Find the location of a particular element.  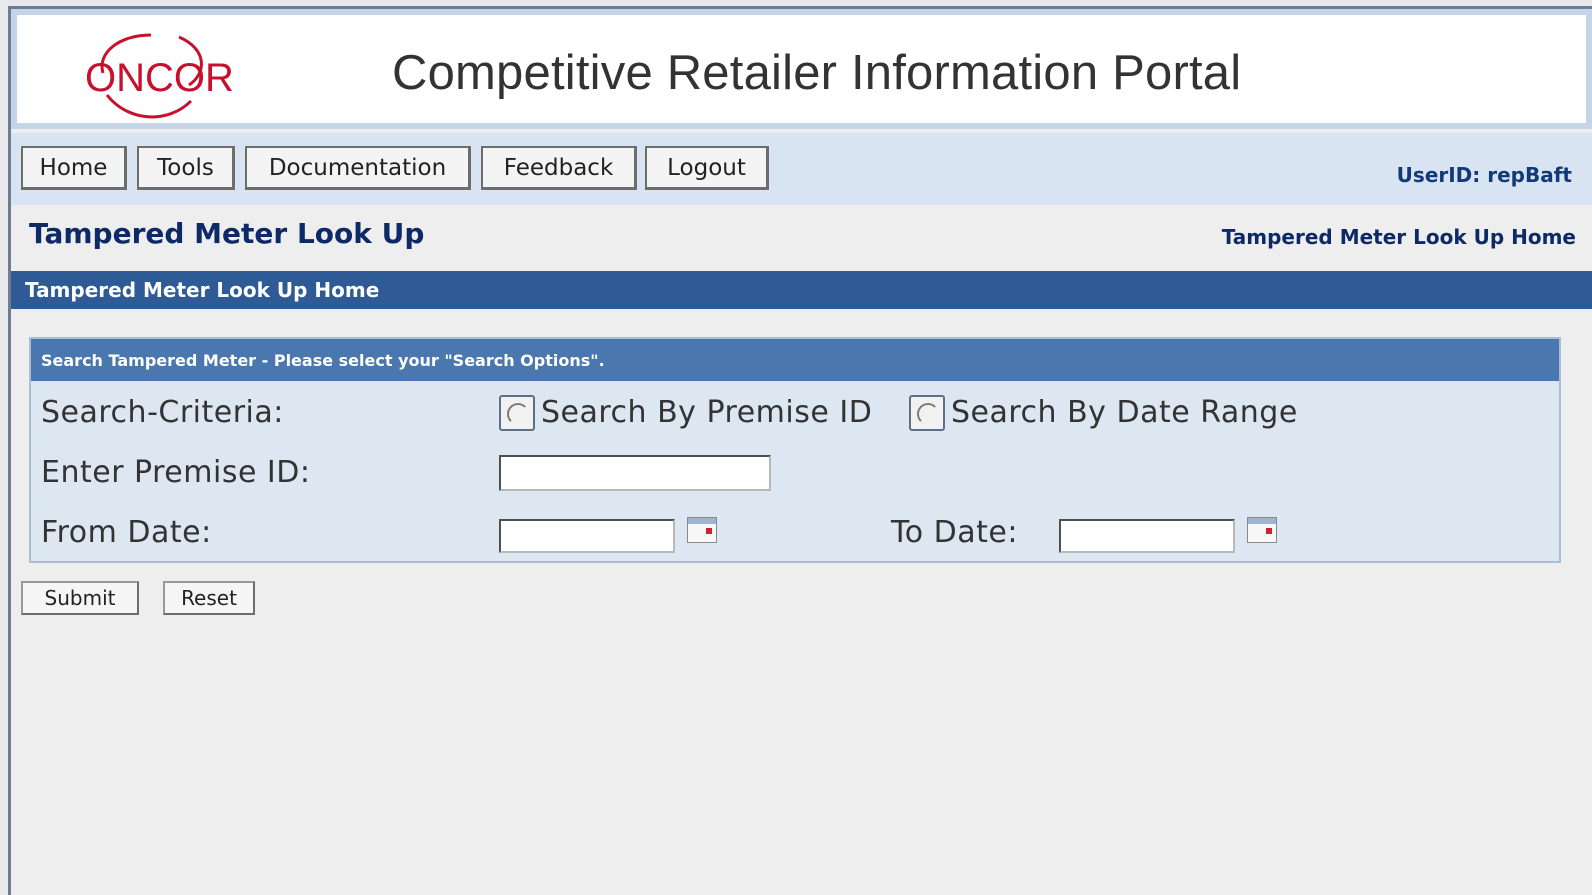

section-header-bar: Tampered Meter Look Up Home is located at coordinates (801, 290).